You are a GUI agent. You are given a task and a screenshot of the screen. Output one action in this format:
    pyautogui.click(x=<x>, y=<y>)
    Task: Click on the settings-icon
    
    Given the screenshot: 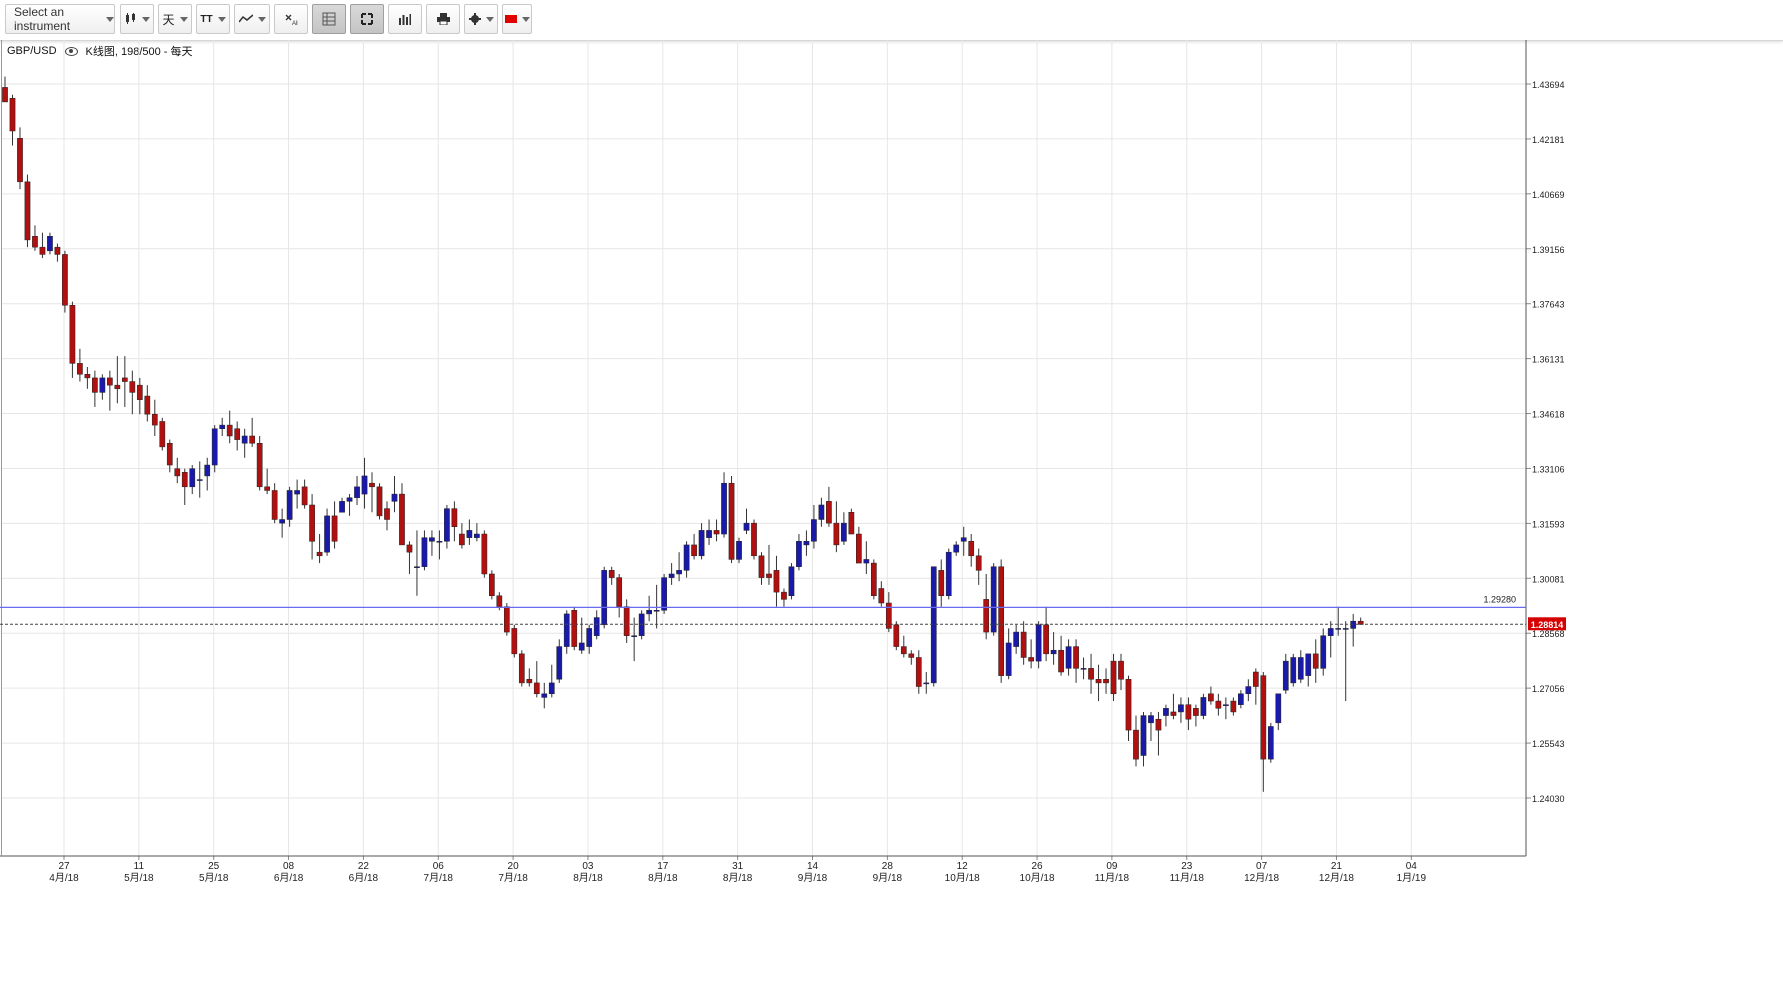 What is the action you would take?
    pyautogui.click(x=474, y=19)
    